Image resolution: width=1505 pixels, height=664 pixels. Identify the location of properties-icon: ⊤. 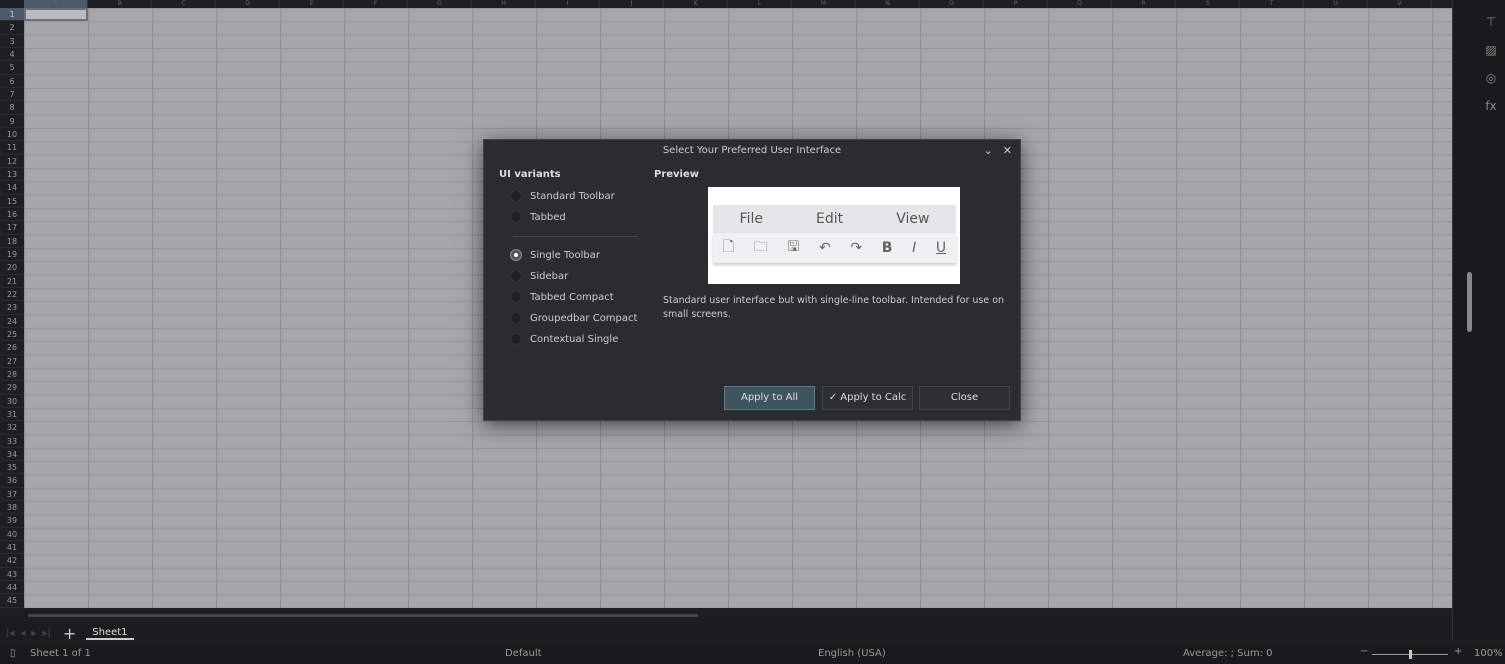
(1491, 22).